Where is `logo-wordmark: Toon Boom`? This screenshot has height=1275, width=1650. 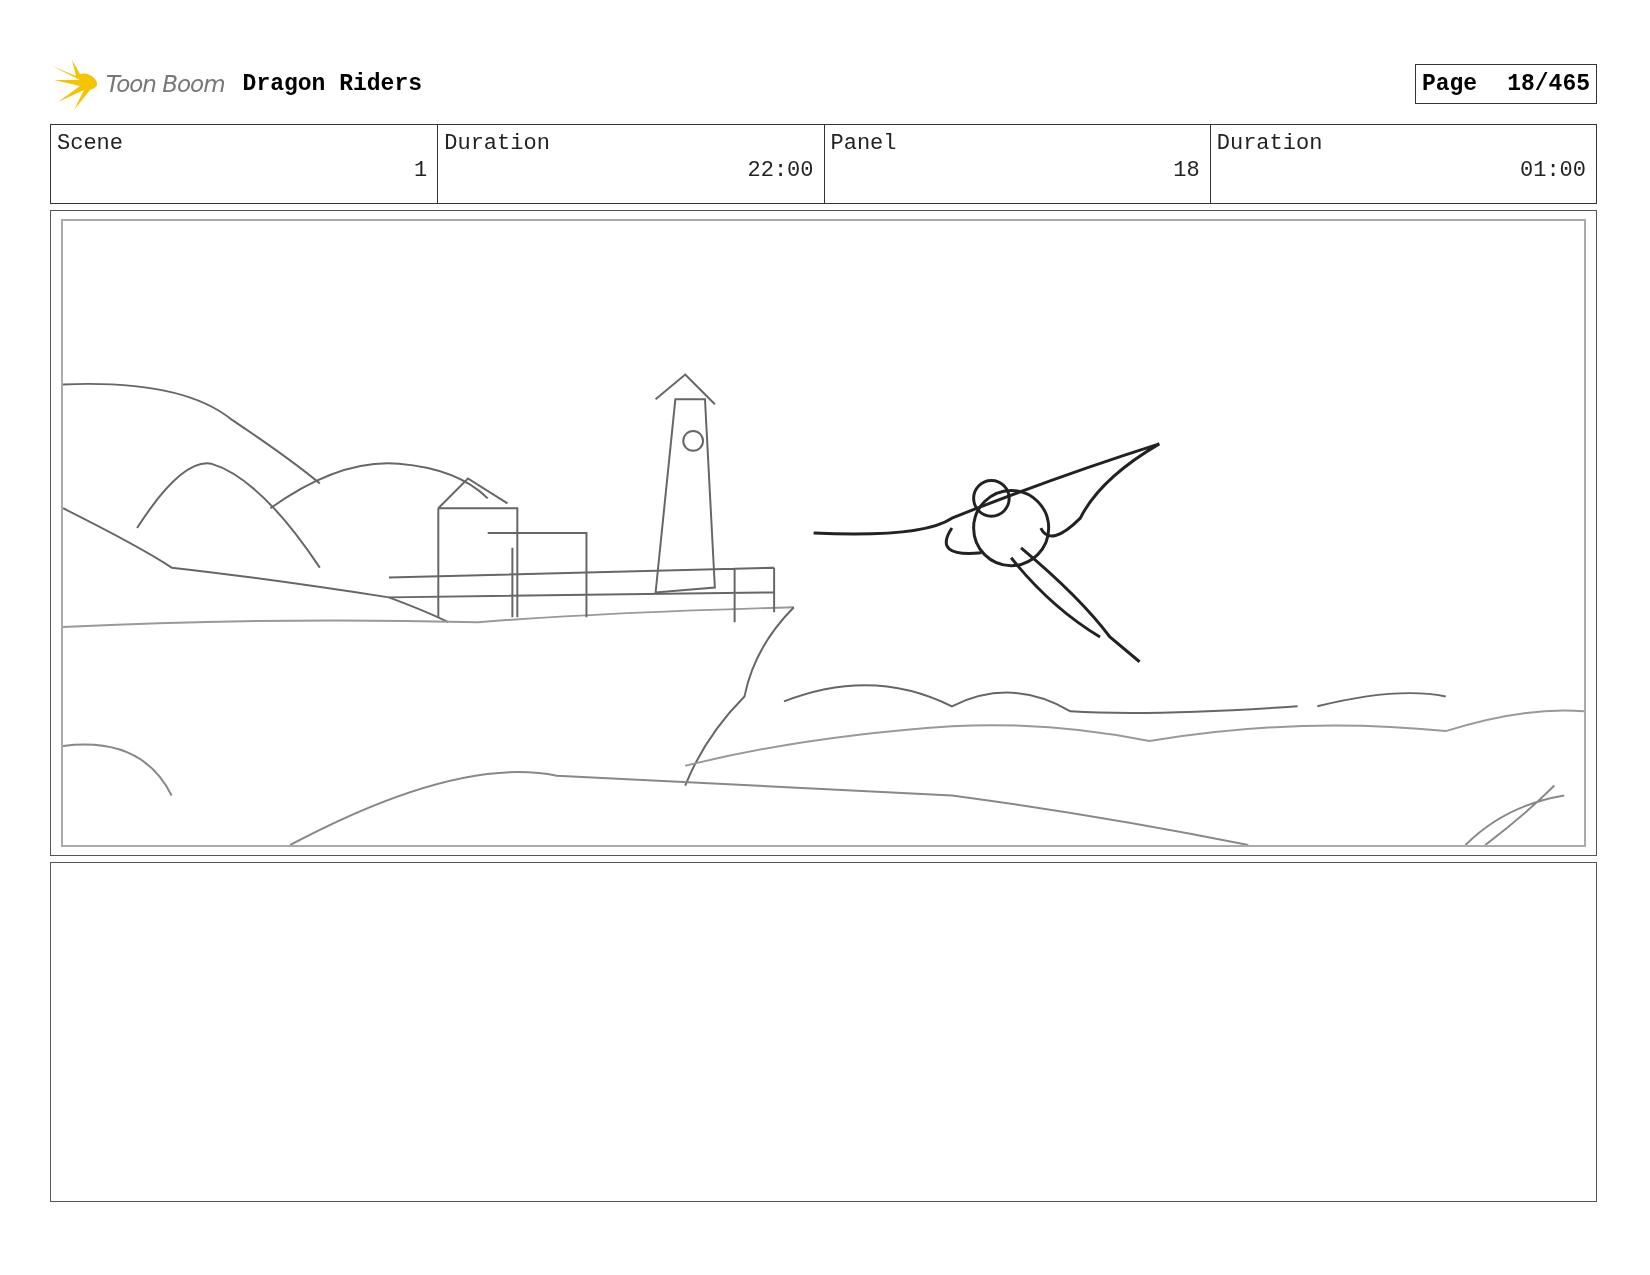
logo-wordmark: Toon Boom is located at coordinates (165, 84).